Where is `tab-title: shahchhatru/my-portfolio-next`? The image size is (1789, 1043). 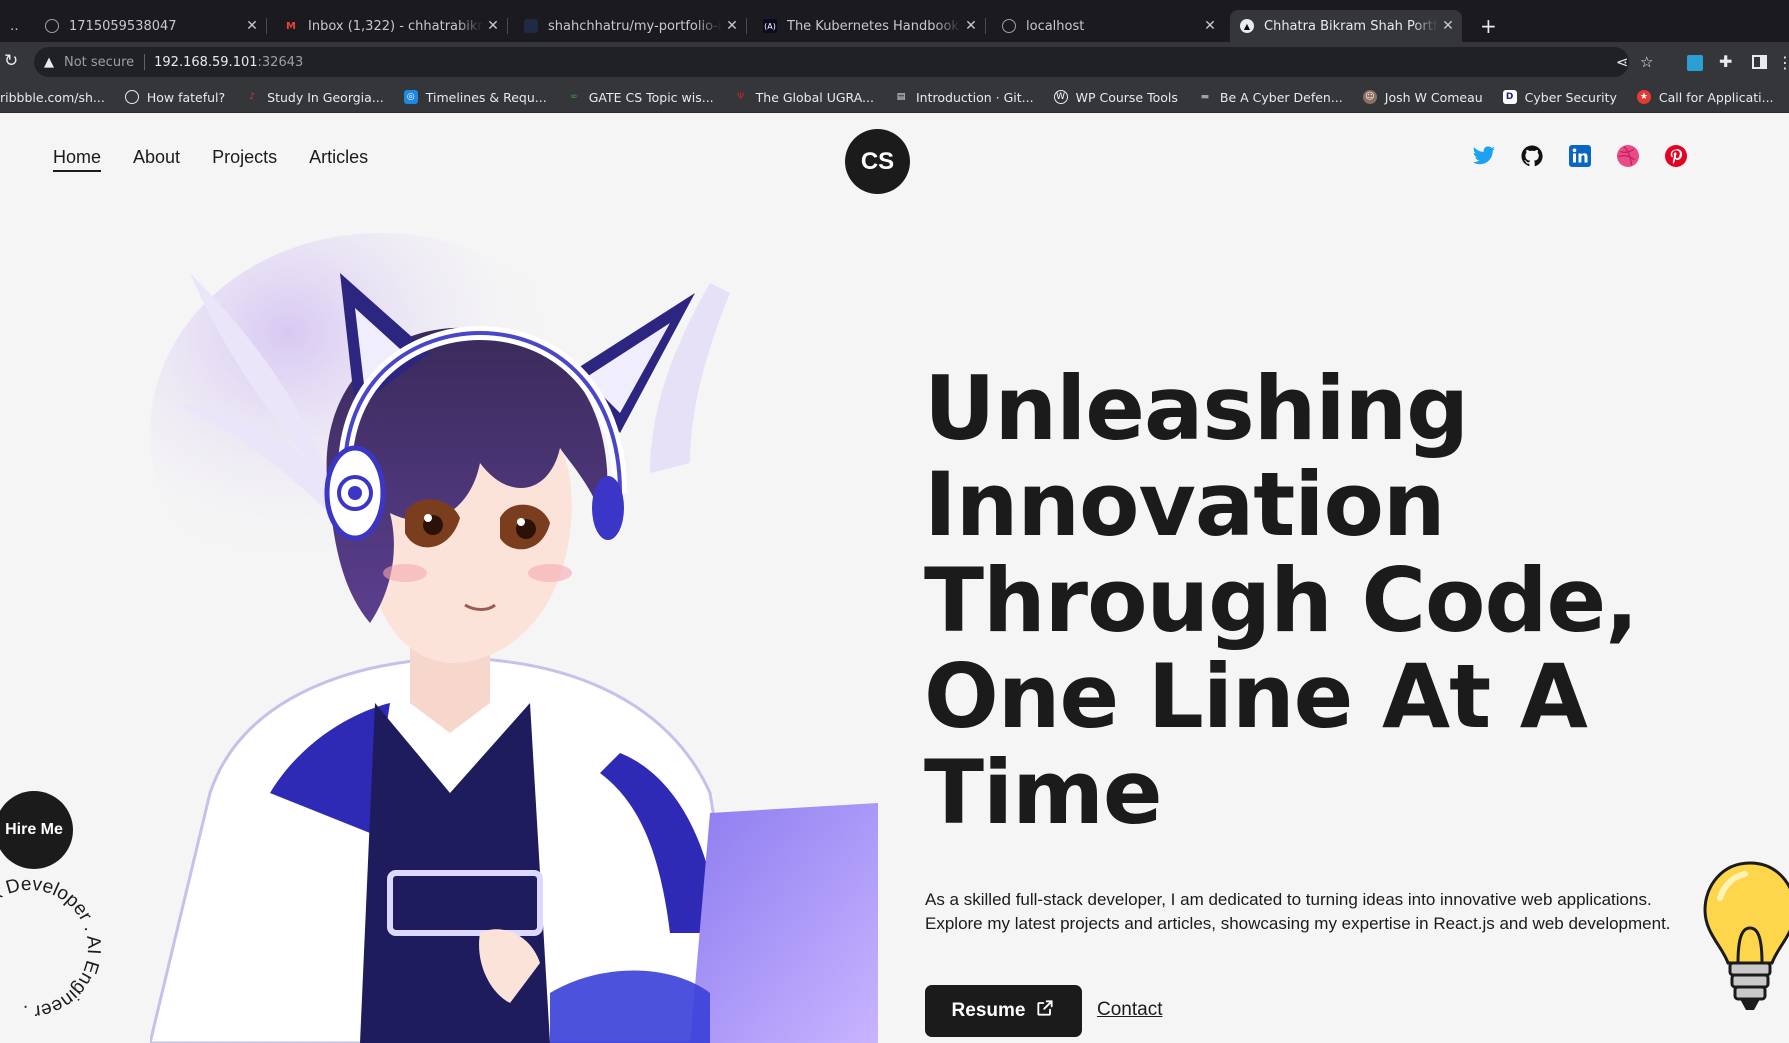
tab-title: shahchhatru/my-portfolio-next is located at coordinates (635, 26).